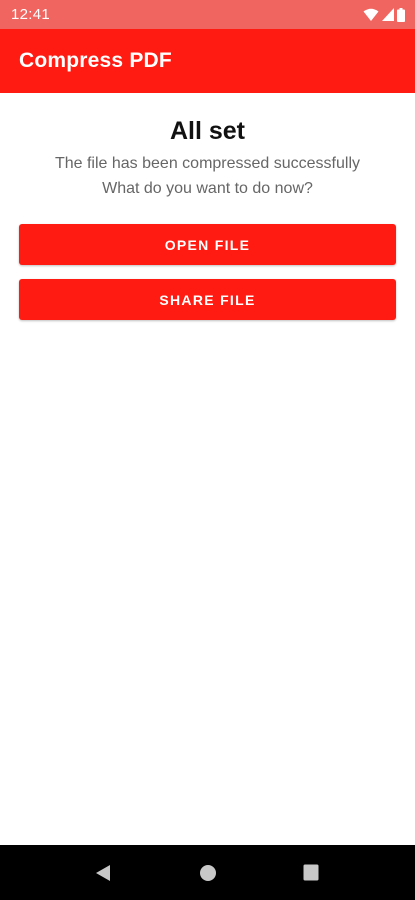  What do you see at coordinates (95, 60) in the screenshot?
I see `app-title: Compress PDF` at bounding box center [95, 60].